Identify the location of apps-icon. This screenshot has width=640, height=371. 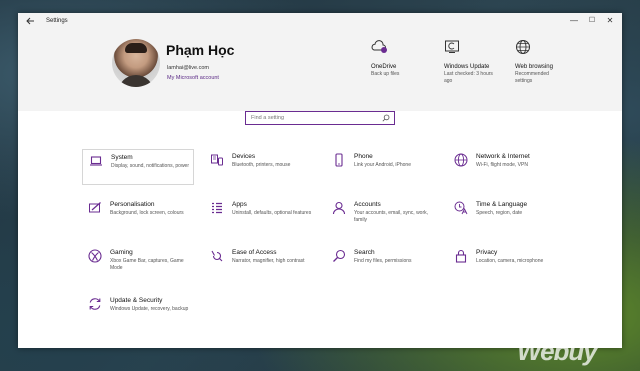
(217, 208).